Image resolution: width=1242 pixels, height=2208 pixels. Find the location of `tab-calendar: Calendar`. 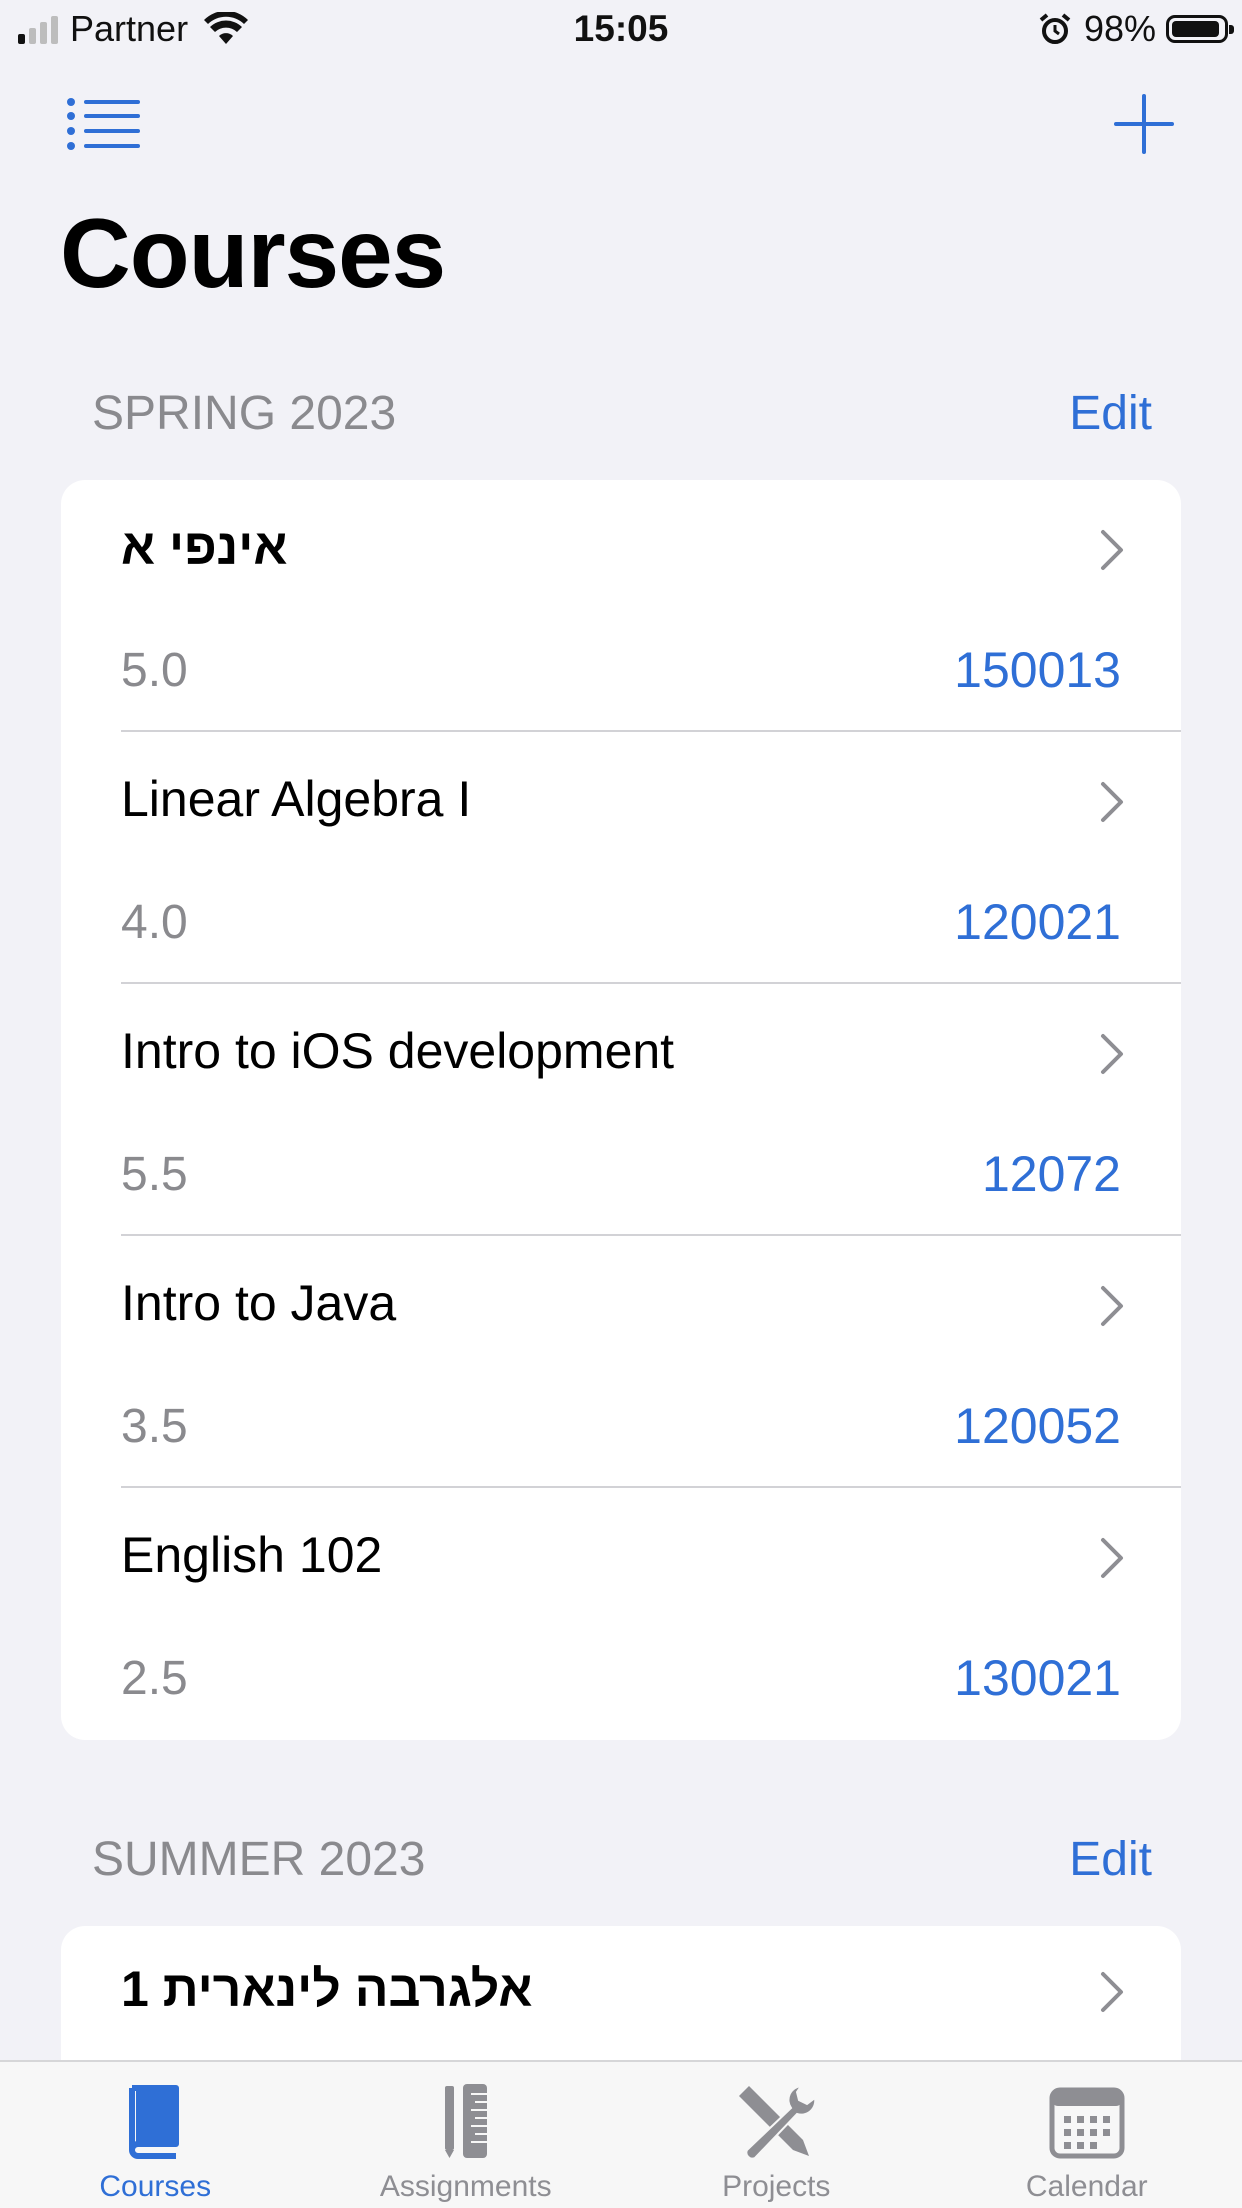

tab-calendar: Calendar is located at coordinates (1087, 2135).